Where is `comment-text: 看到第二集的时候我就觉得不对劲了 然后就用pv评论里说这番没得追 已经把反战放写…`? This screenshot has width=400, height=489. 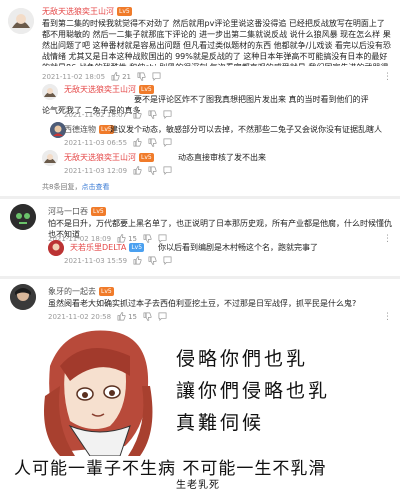
comment-text: 看到第二集的时候我就觉得不对劲了 然后就用pv评论里说这番没得追 已经把反战放写… is located at coordinates (216, 42).